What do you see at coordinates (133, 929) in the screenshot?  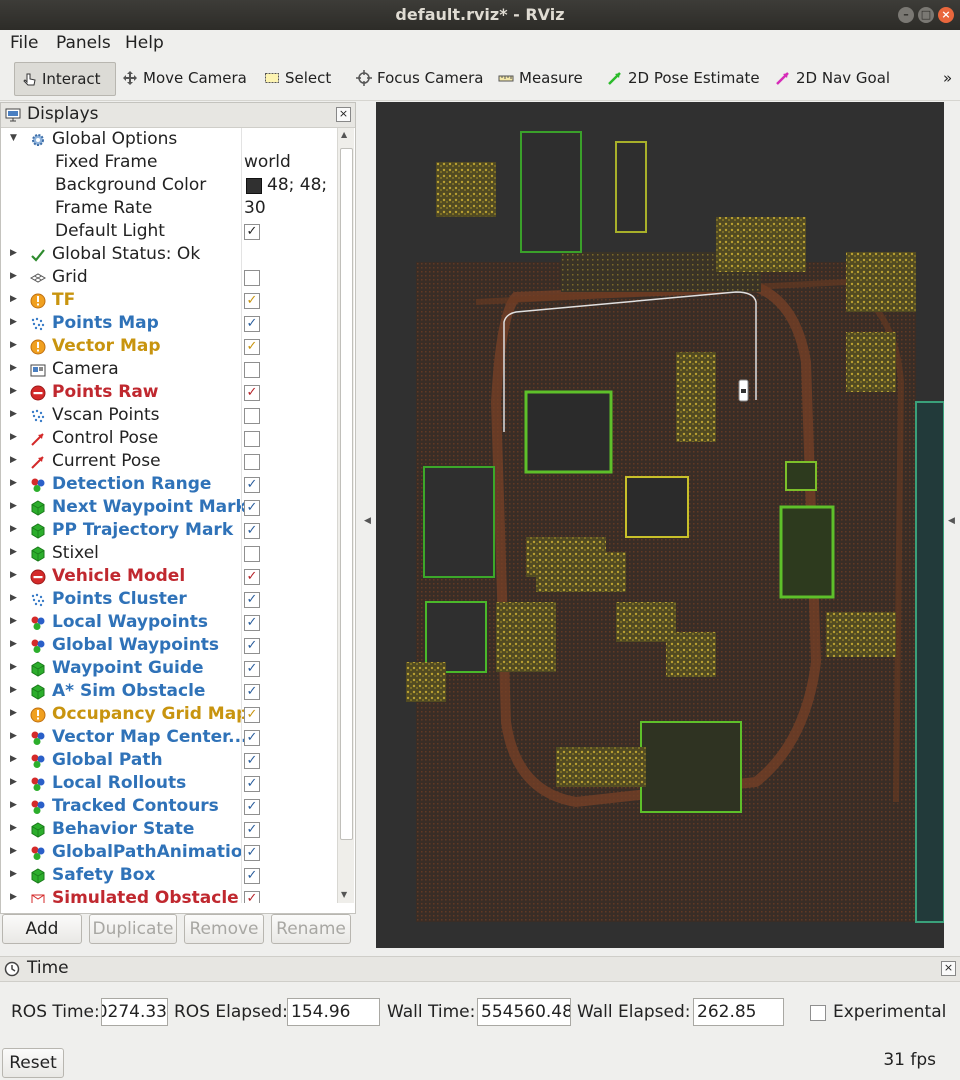 I see `duplicate-button: Duplicate` at bounding box center [133, 929].